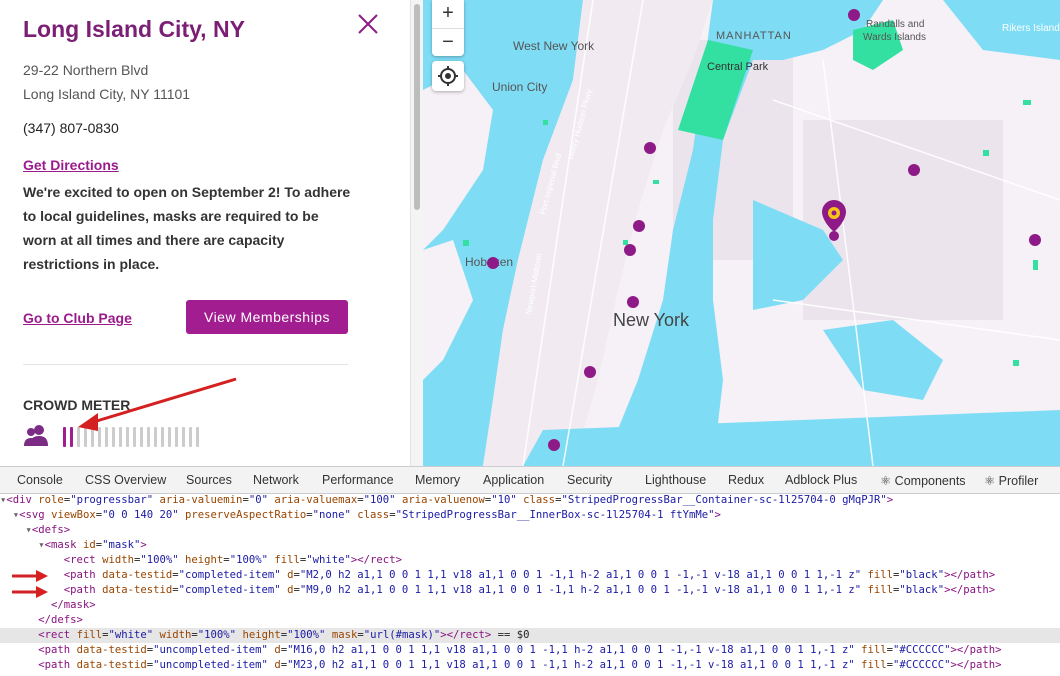  I want to click on zoom-out-button: −, so click(448, 43).